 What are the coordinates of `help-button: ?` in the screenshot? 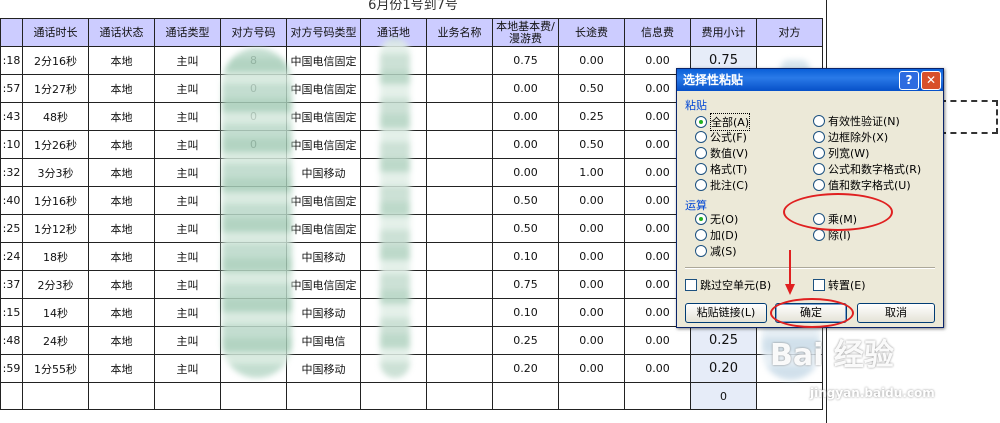 It's located at (909, 80).